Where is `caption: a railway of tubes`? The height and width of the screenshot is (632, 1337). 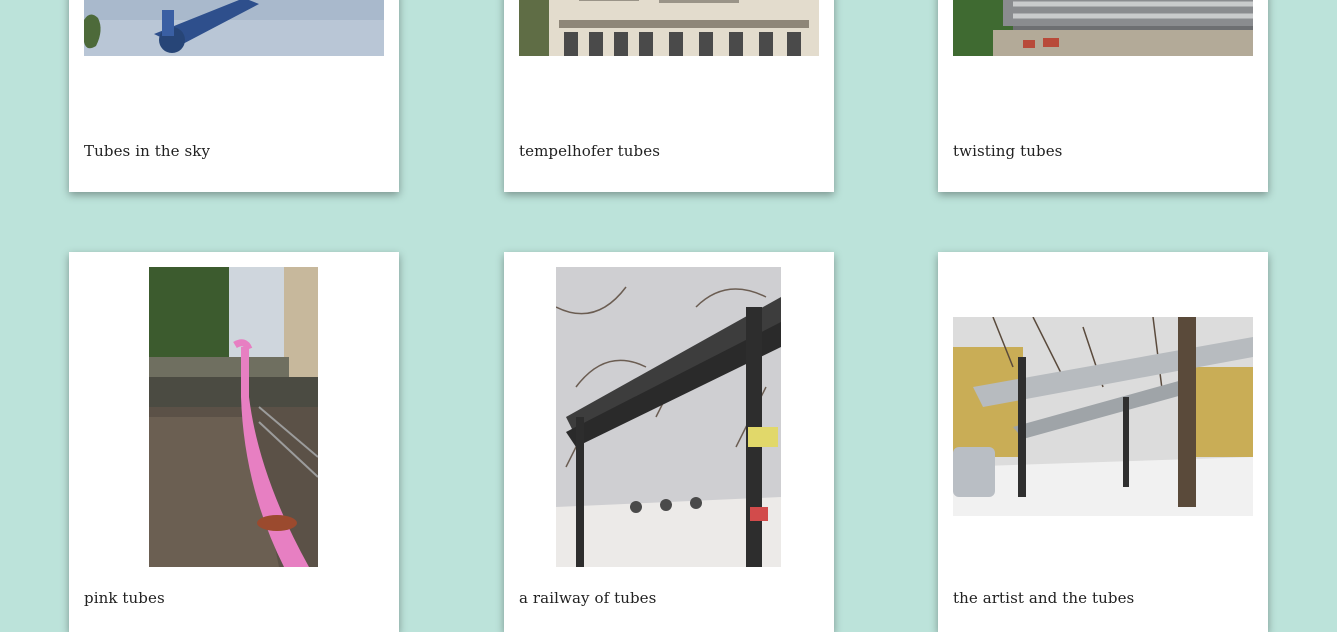
caption: a railway of tubes is located at coordinates (588, 598).